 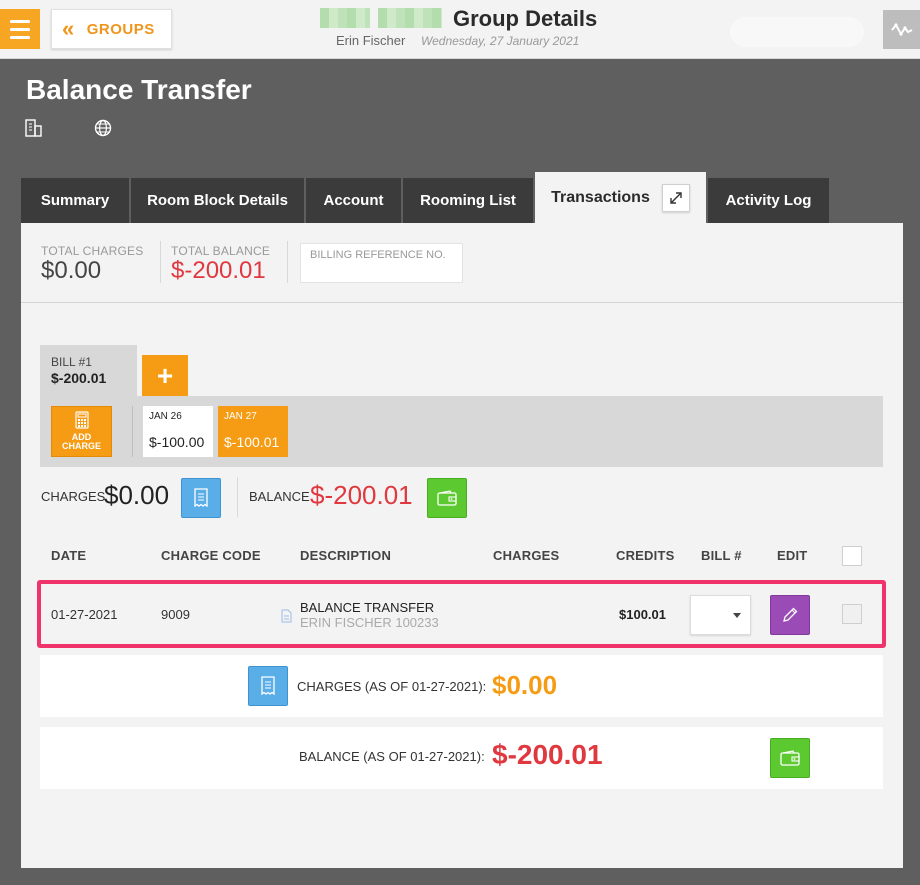 What do you see at coordinates (353, 200) in the screenshot?
I see `tab-account: Account` at bounding box center [353, 200].